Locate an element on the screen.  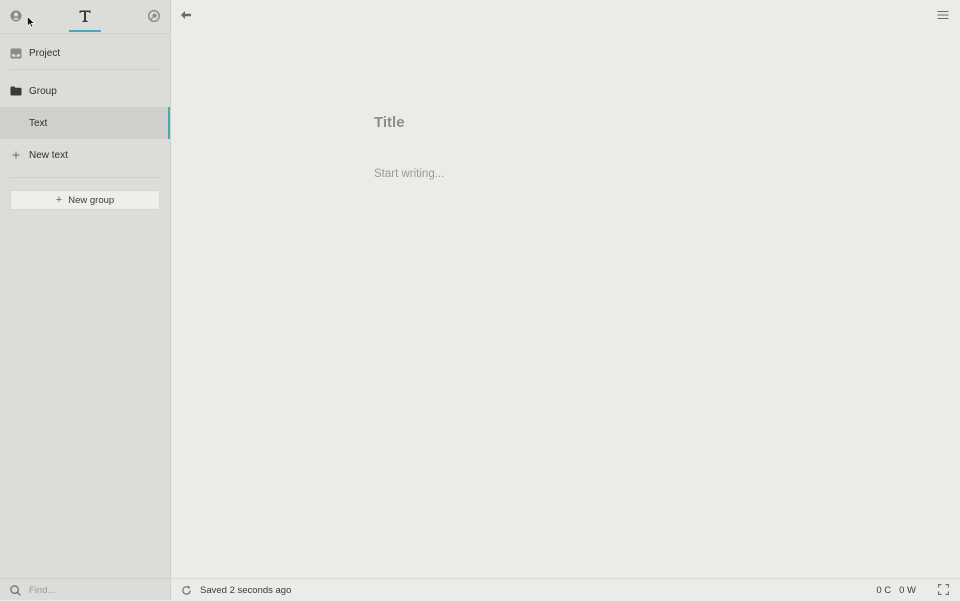
word-count: 0 W is located at coordinates (907, 590).